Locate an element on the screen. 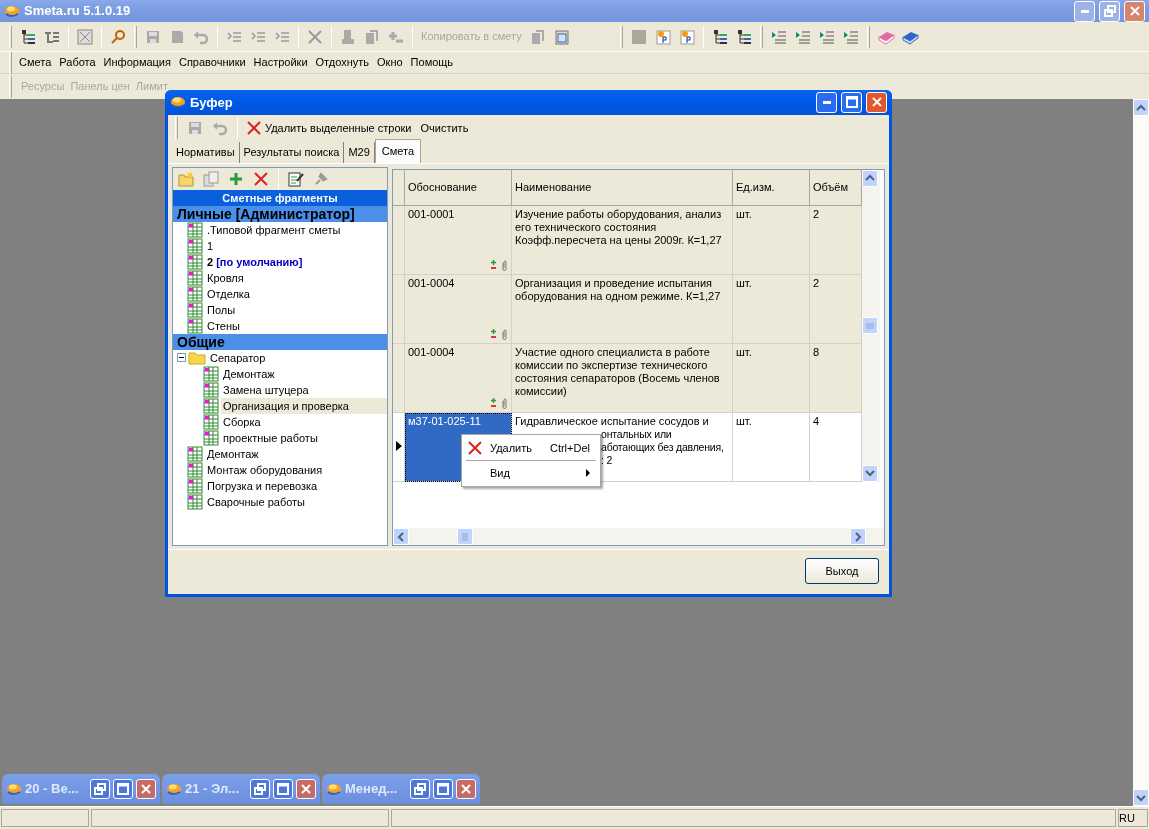 The image size is (1149, 829). tree-item: Стены is located at coordinates (223, 326).